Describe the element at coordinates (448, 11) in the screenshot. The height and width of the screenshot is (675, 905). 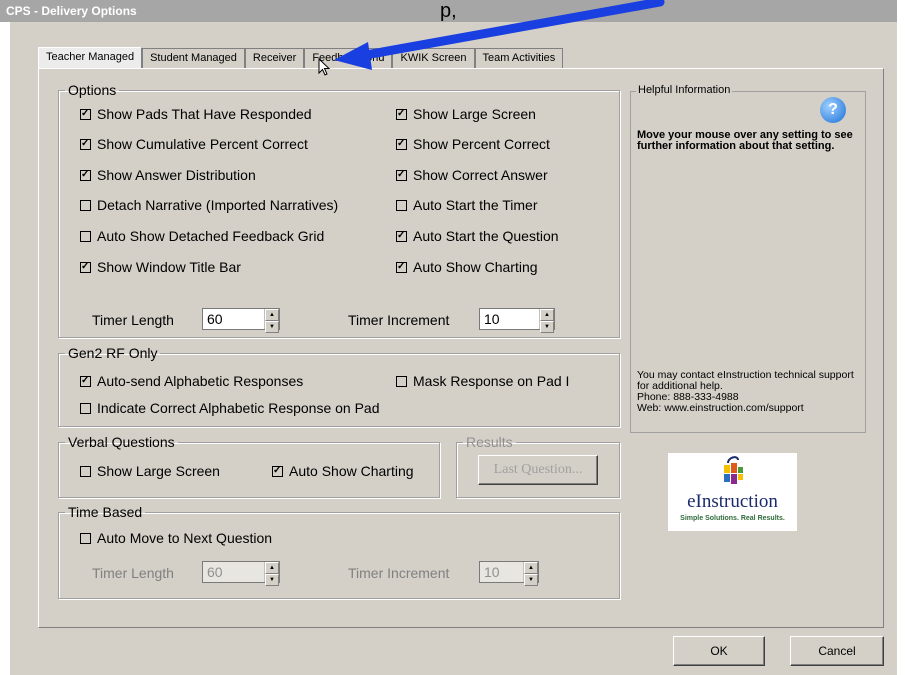
I see `overlay-text: p,` at that location.